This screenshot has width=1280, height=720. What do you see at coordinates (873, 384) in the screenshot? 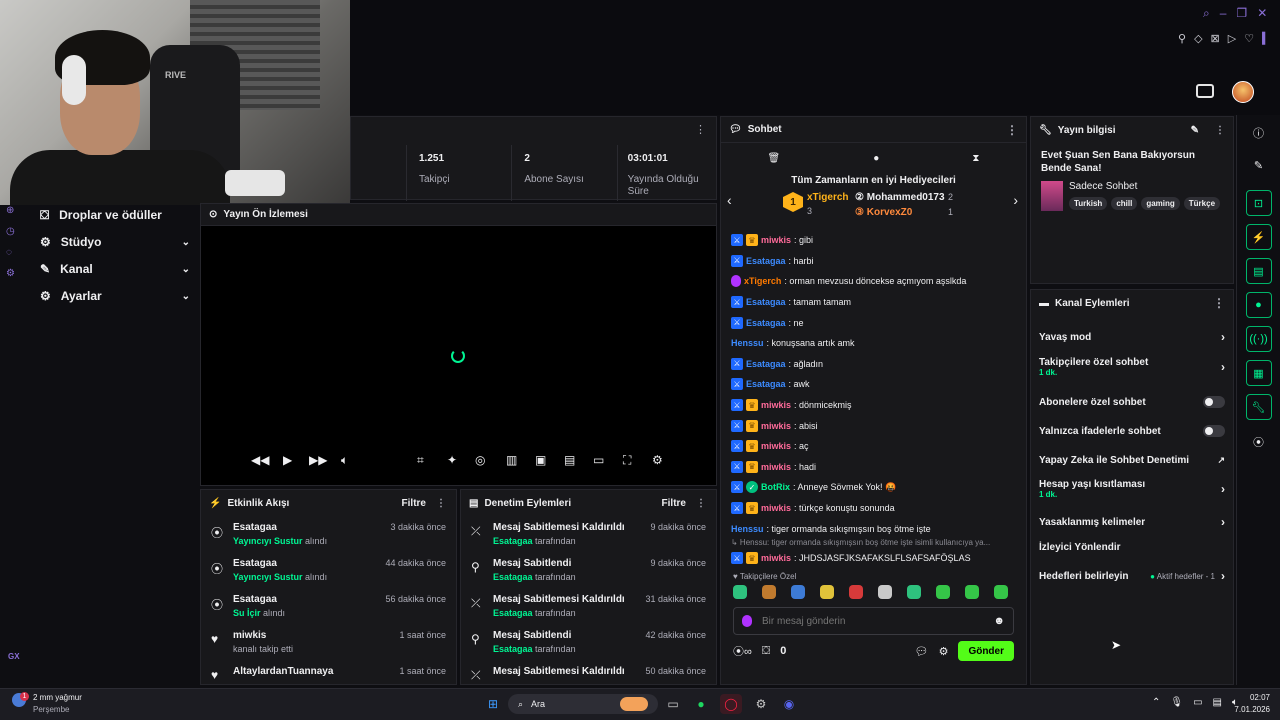
I see `chat-message: ⚔ Esatagaa: awk` at bounding box center [873, 384].